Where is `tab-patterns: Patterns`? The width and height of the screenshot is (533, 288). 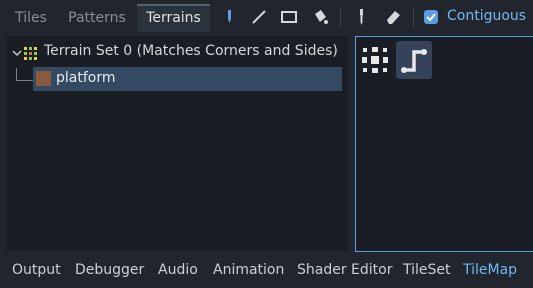 tab-patterns: Patterns is located at coordinates (97, 18).